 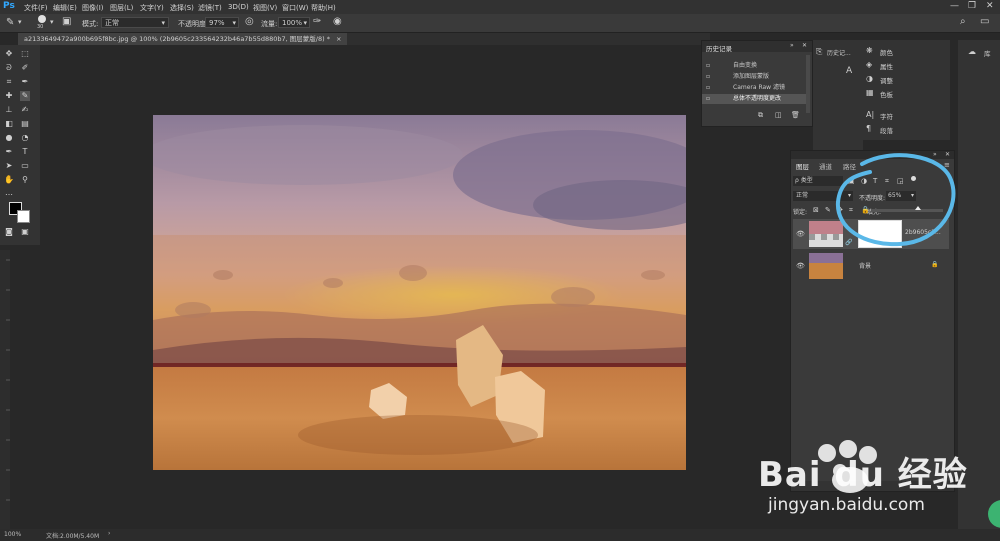 What do you see at coordinates (25, 152) in the screenshot?
I see `type-tool-icon: T` at bounding box center [25, 152].